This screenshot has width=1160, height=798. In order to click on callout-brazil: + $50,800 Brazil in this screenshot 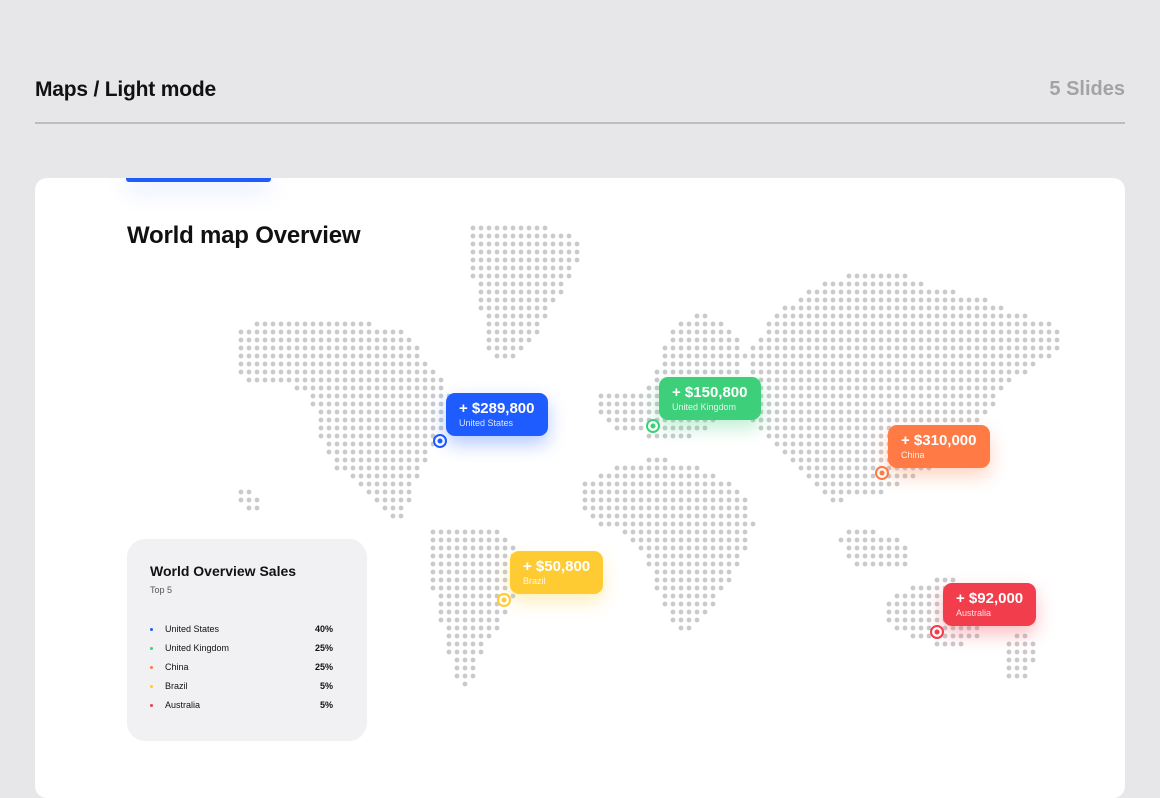, I will do `click(557, 572)`.